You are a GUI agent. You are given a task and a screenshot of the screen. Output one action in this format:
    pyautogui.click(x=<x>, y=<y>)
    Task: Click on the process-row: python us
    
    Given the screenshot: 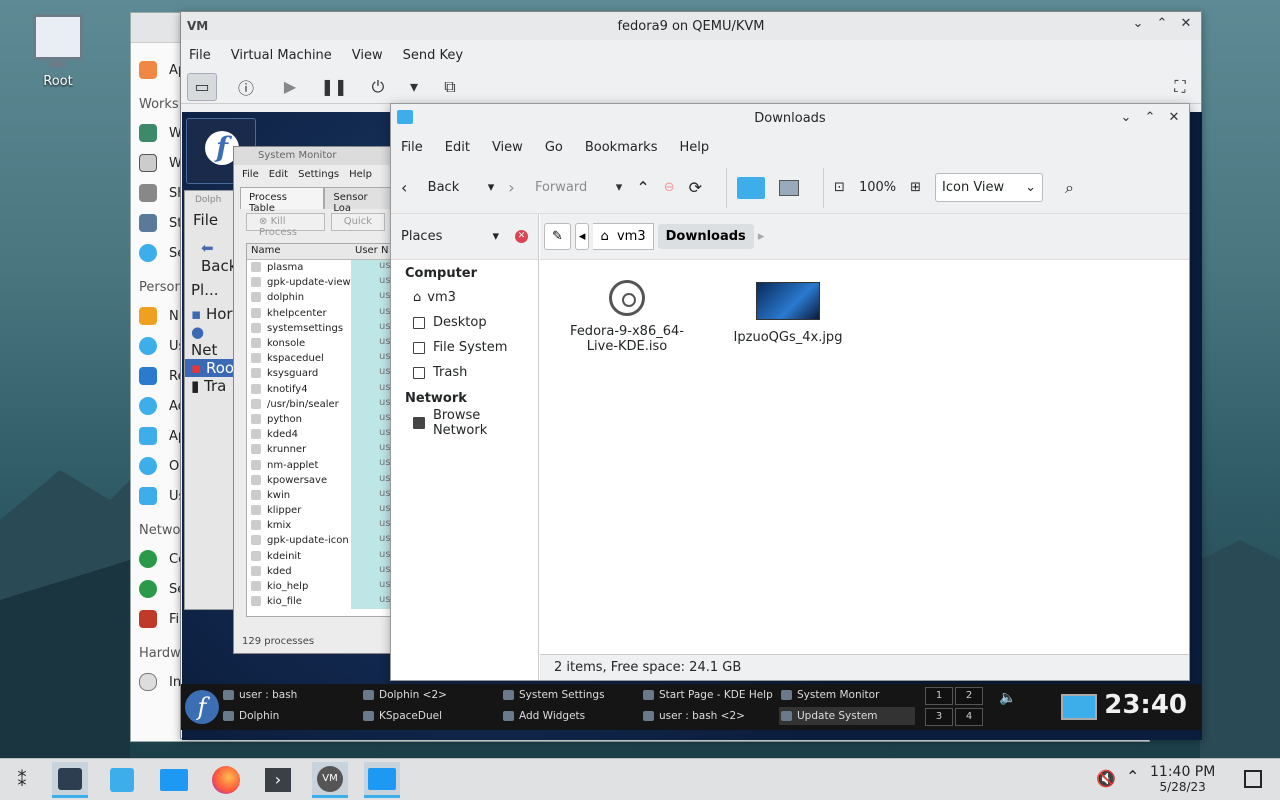 What is the action you would take?
    pyautogui.click(x=322, y=419)
    